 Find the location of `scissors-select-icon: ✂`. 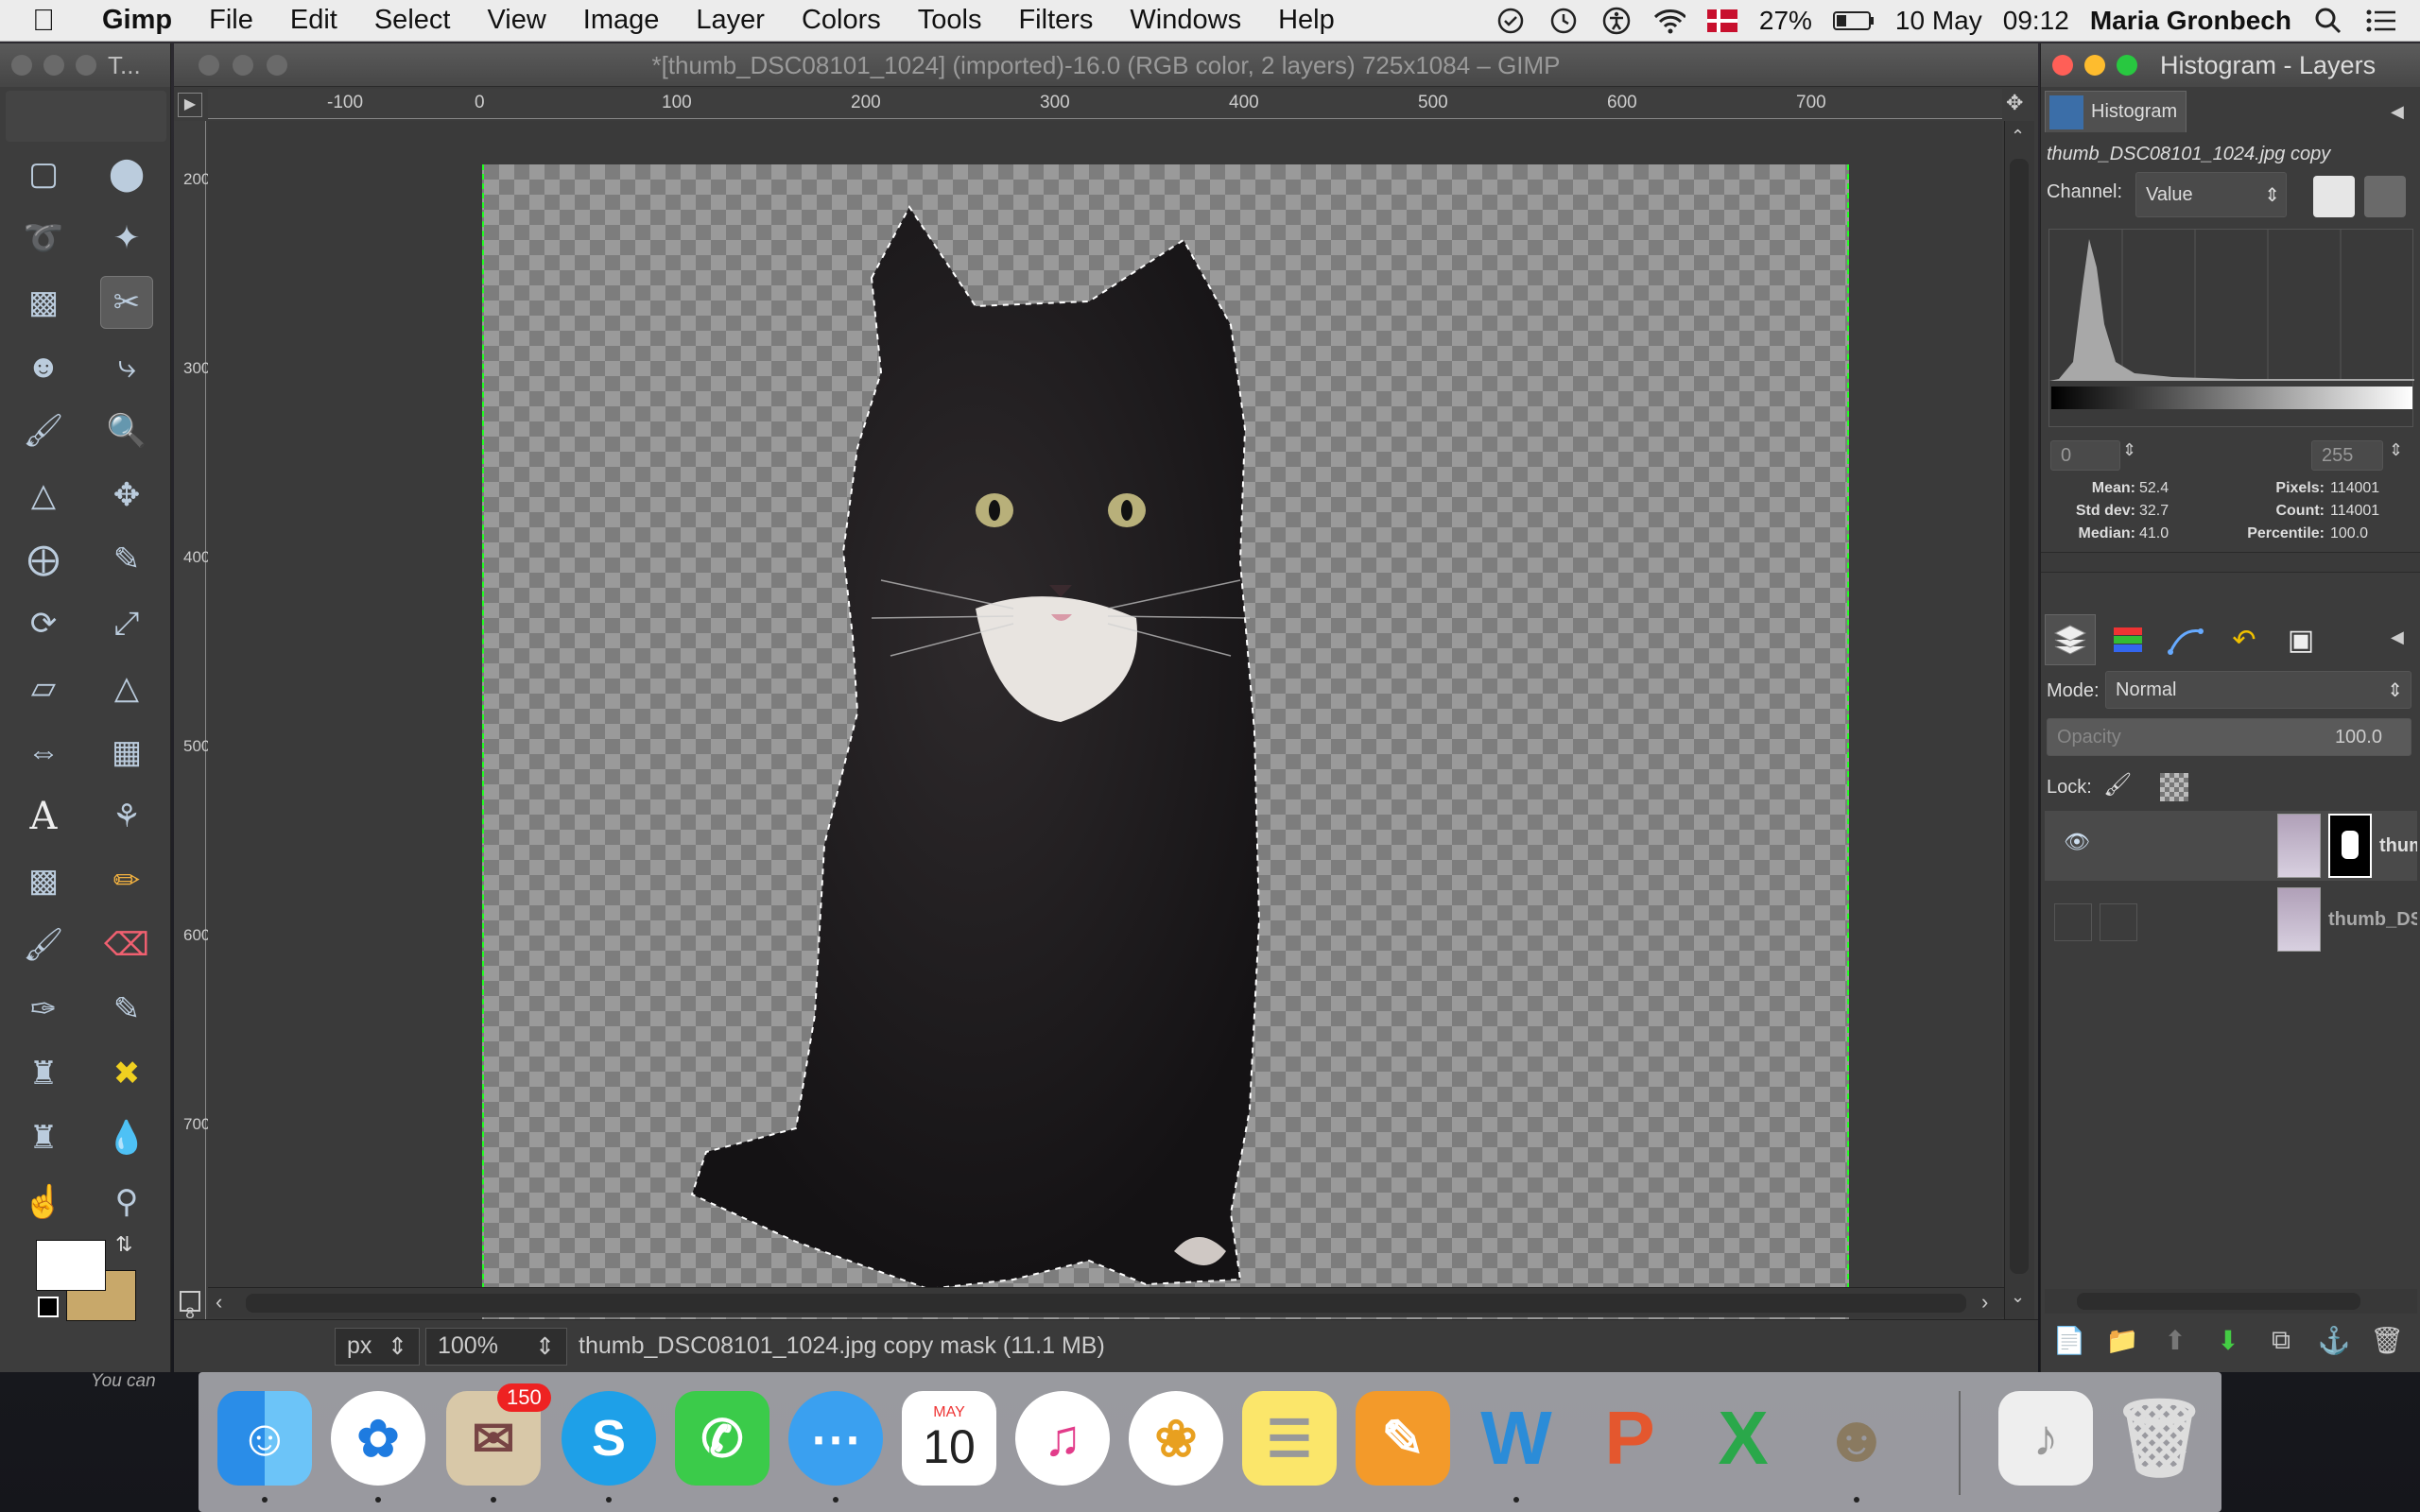

scissors-select-icon: ✂ is located at coordinates (126, 302).